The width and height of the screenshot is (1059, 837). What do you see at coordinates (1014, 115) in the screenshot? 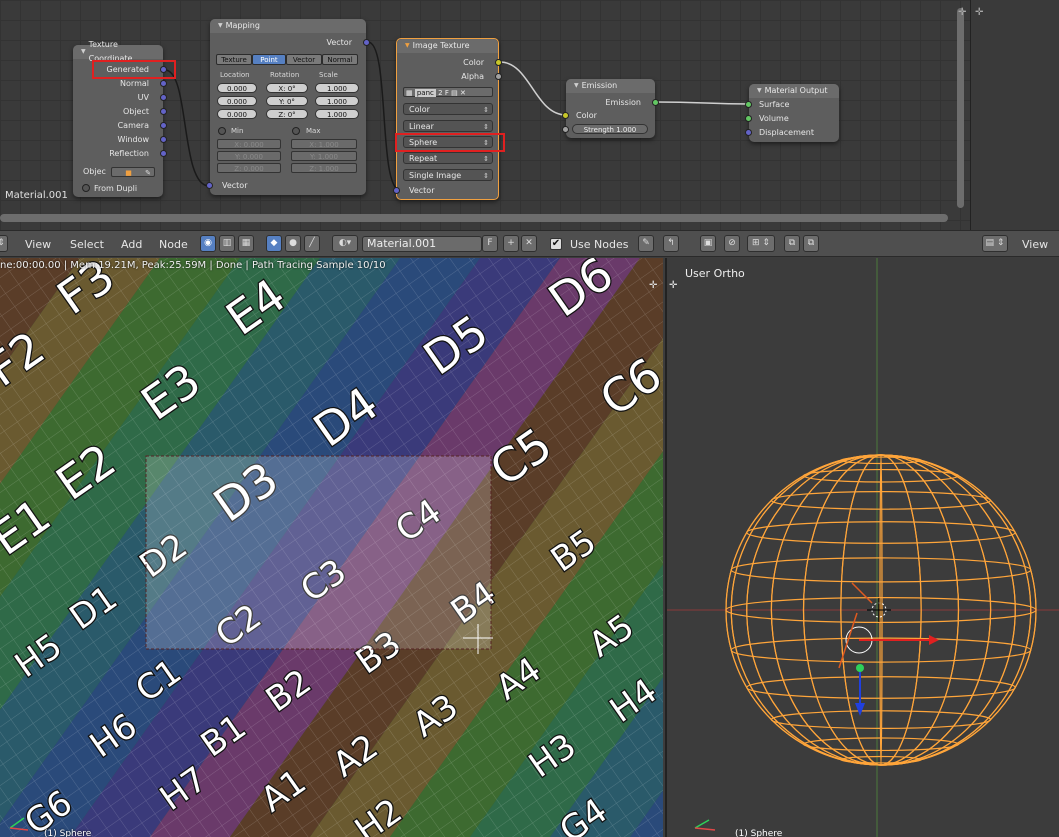
I see `right-top-region: ✛` at bounding box center [1014, 115].